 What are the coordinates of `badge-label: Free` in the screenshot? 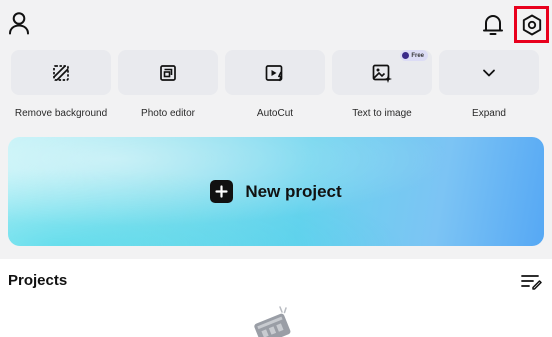 It's located at (417, 55).